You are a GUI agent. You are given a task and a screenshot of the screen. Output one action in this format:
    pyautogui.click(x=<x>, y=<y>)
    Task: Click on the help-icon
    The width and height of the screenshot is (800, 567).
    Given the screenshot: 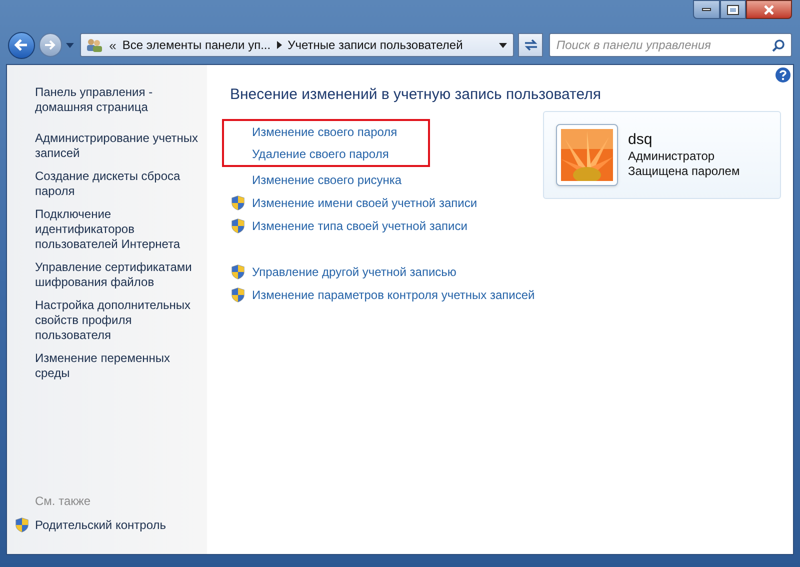 What is the action you would take?
    pyautogui.click(x=783, y=75)
    